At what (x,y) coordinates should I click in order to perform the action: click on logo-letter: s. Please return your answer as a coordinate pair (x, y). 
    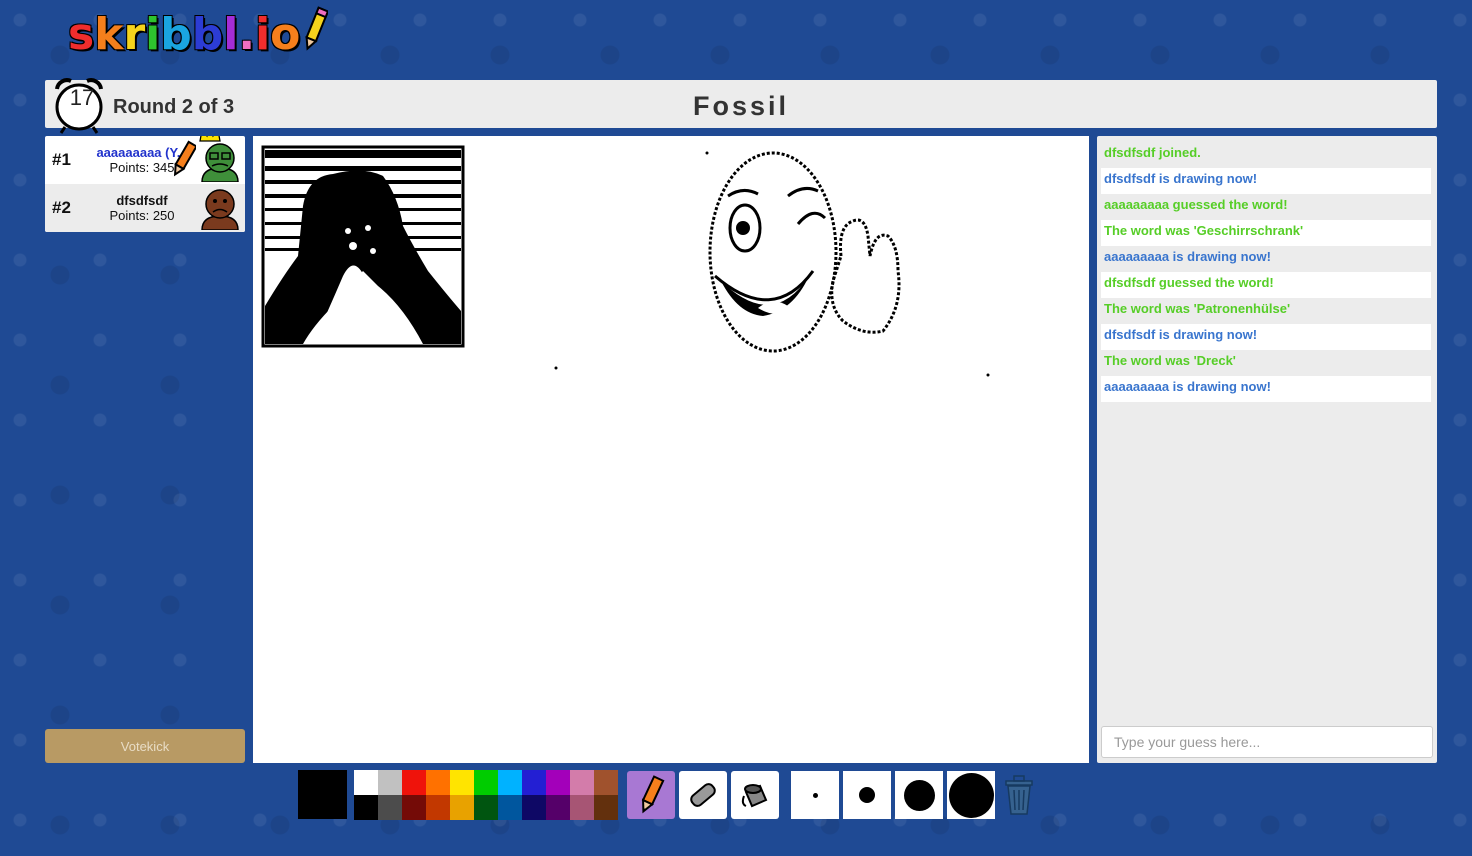
    Looking at the image, I should click on (81, 34).